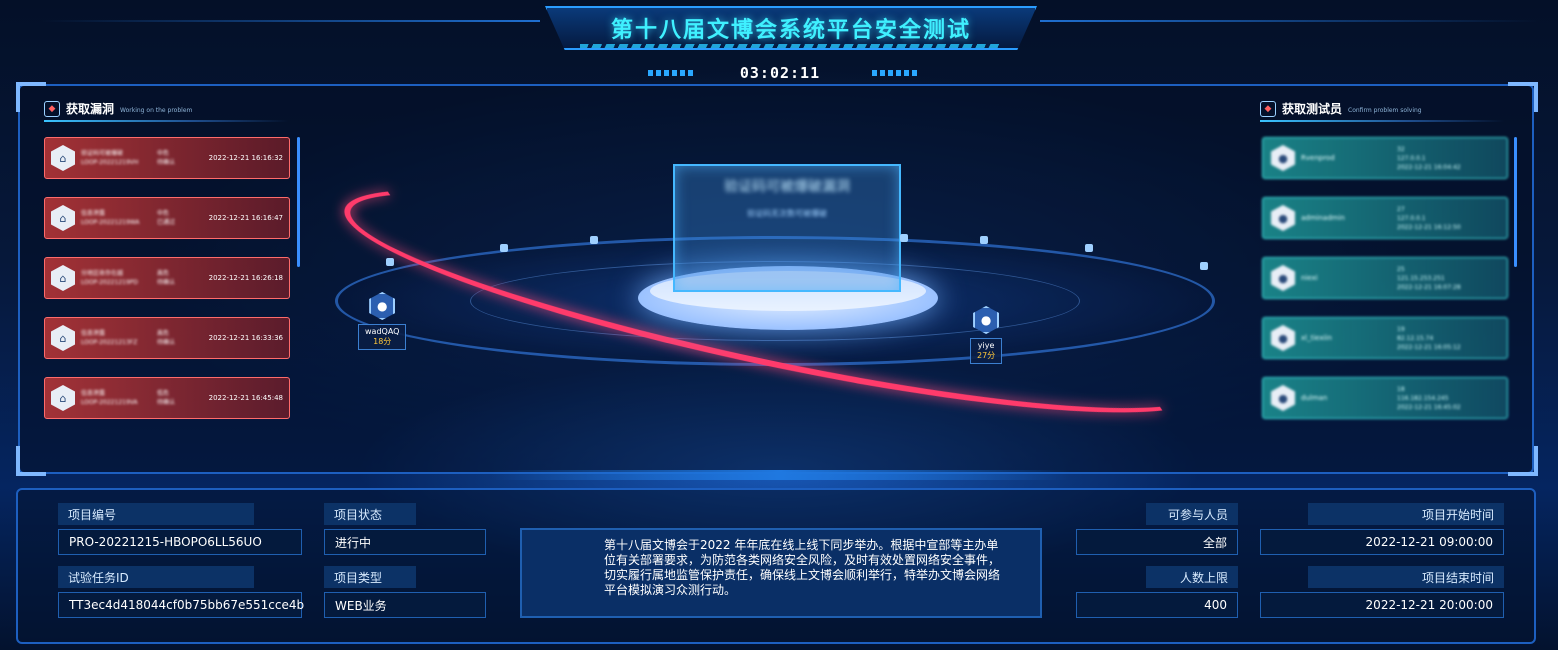 This screenshot has height=650, width=1558. I want to click on timer-deco-left, so click(672, 73).